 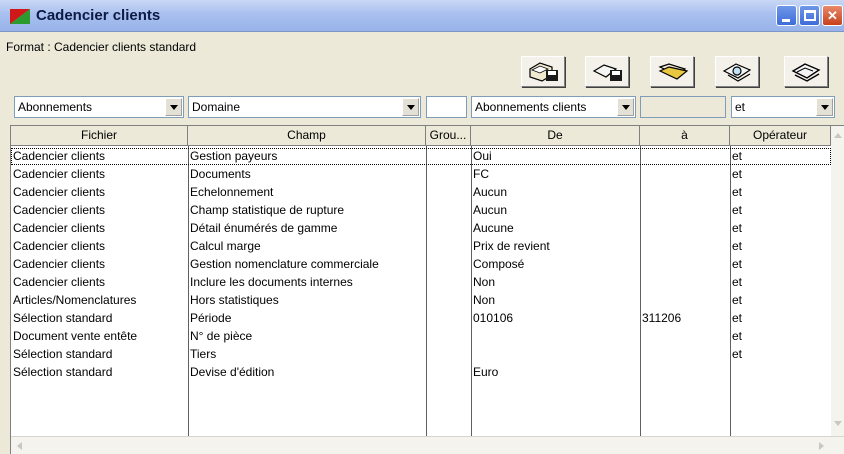 What do you see at coordinates (307, 192) in the screenshot?
I see `cell-champ: Echelonnement` at bounding box center [307, 192].